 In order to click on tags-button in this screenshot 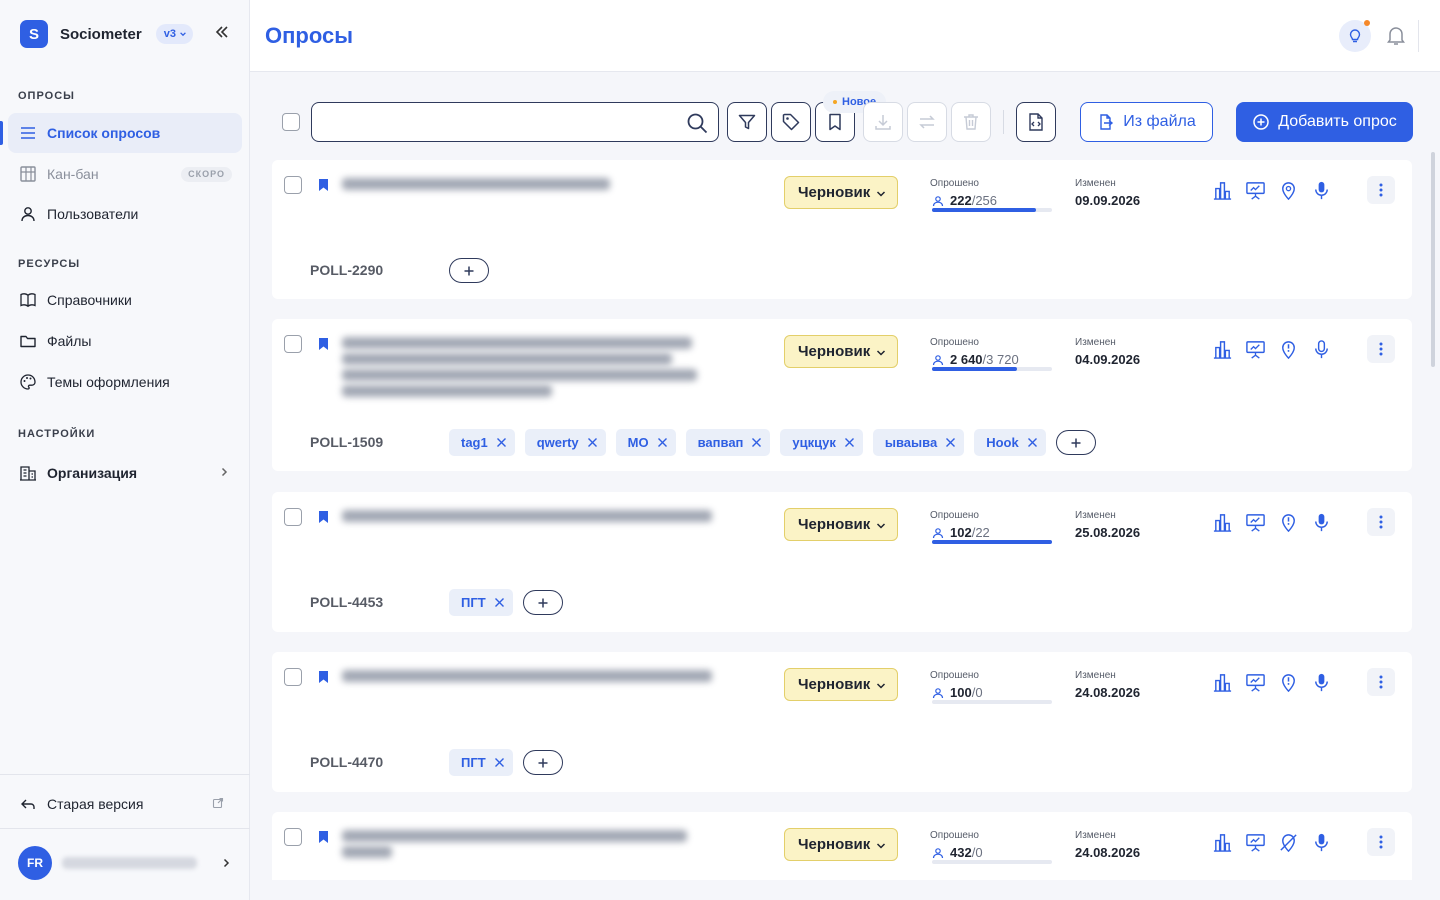, I will do `click(791, 122)`.